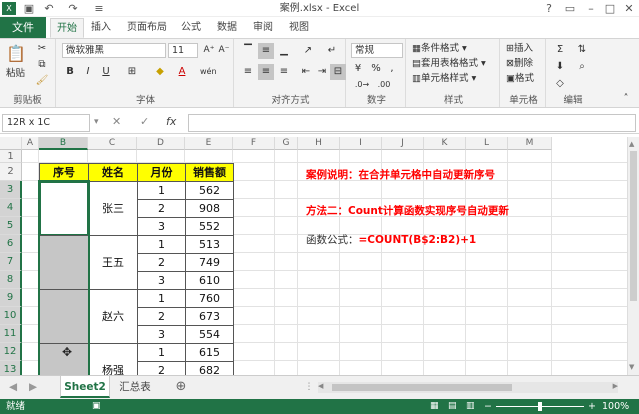  I want to click on tab-view: 视图, so click(299, 28).